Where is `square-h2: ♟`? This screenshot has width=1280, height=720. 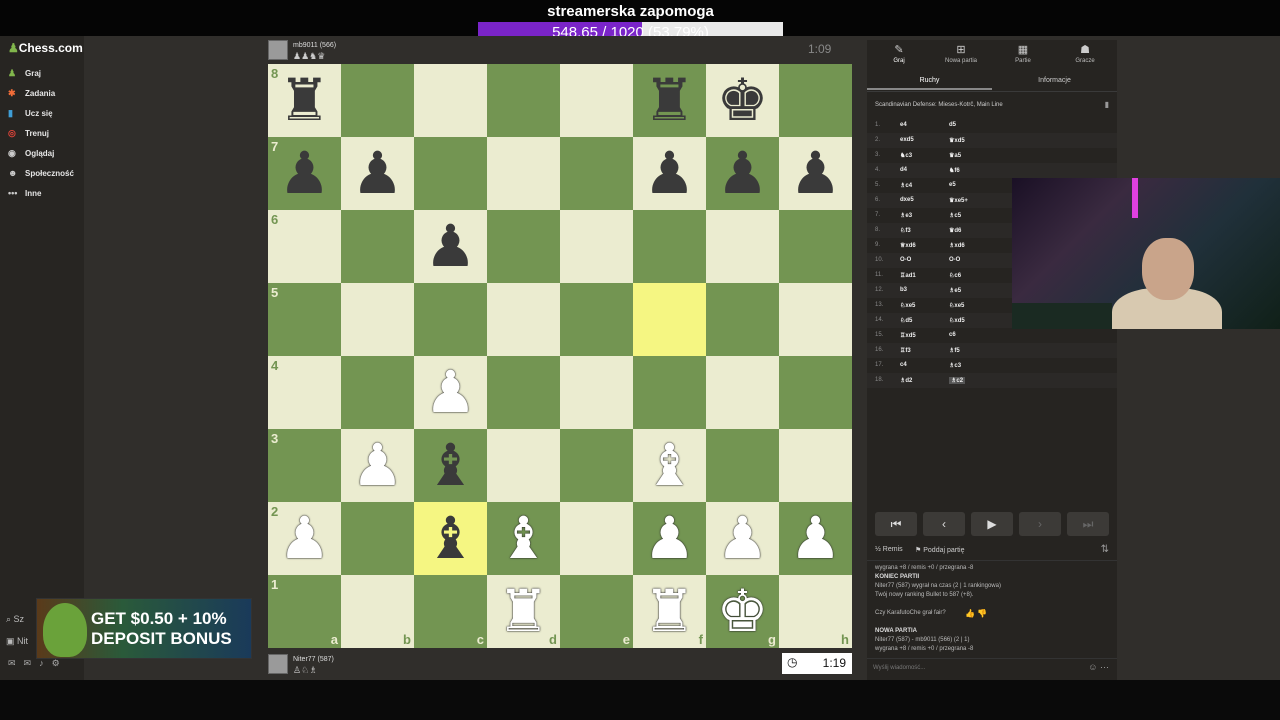 square-h2: ♟ is located at coordinates (815, 538).